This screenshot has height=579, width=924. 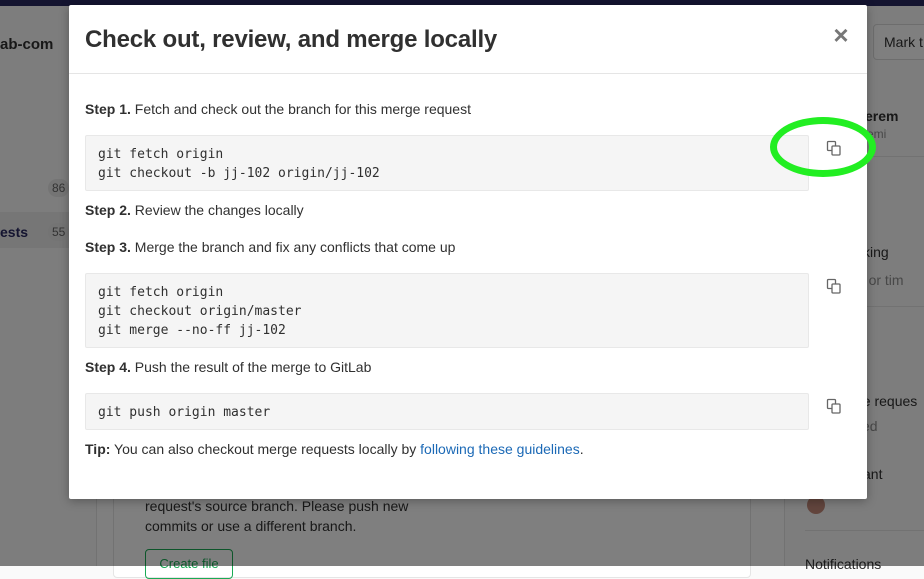 I want to click on step-label: Step 2., so click(x=108, y=210).